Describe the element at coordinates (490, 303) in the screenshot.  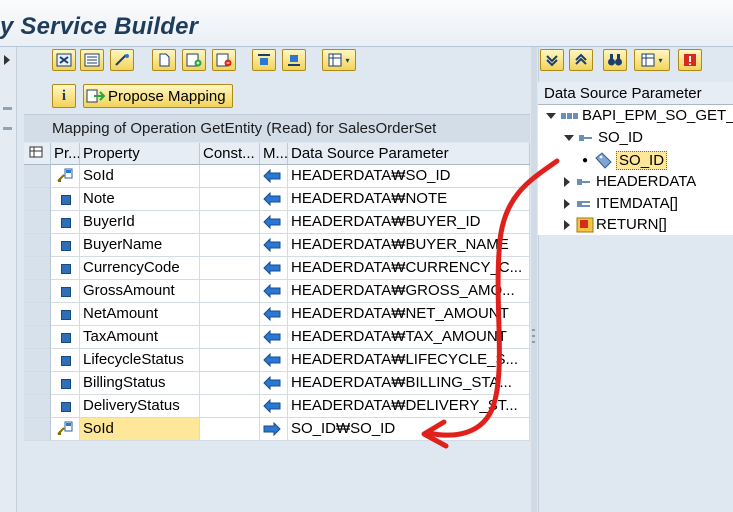
I see `annotation-arrow` at that location.